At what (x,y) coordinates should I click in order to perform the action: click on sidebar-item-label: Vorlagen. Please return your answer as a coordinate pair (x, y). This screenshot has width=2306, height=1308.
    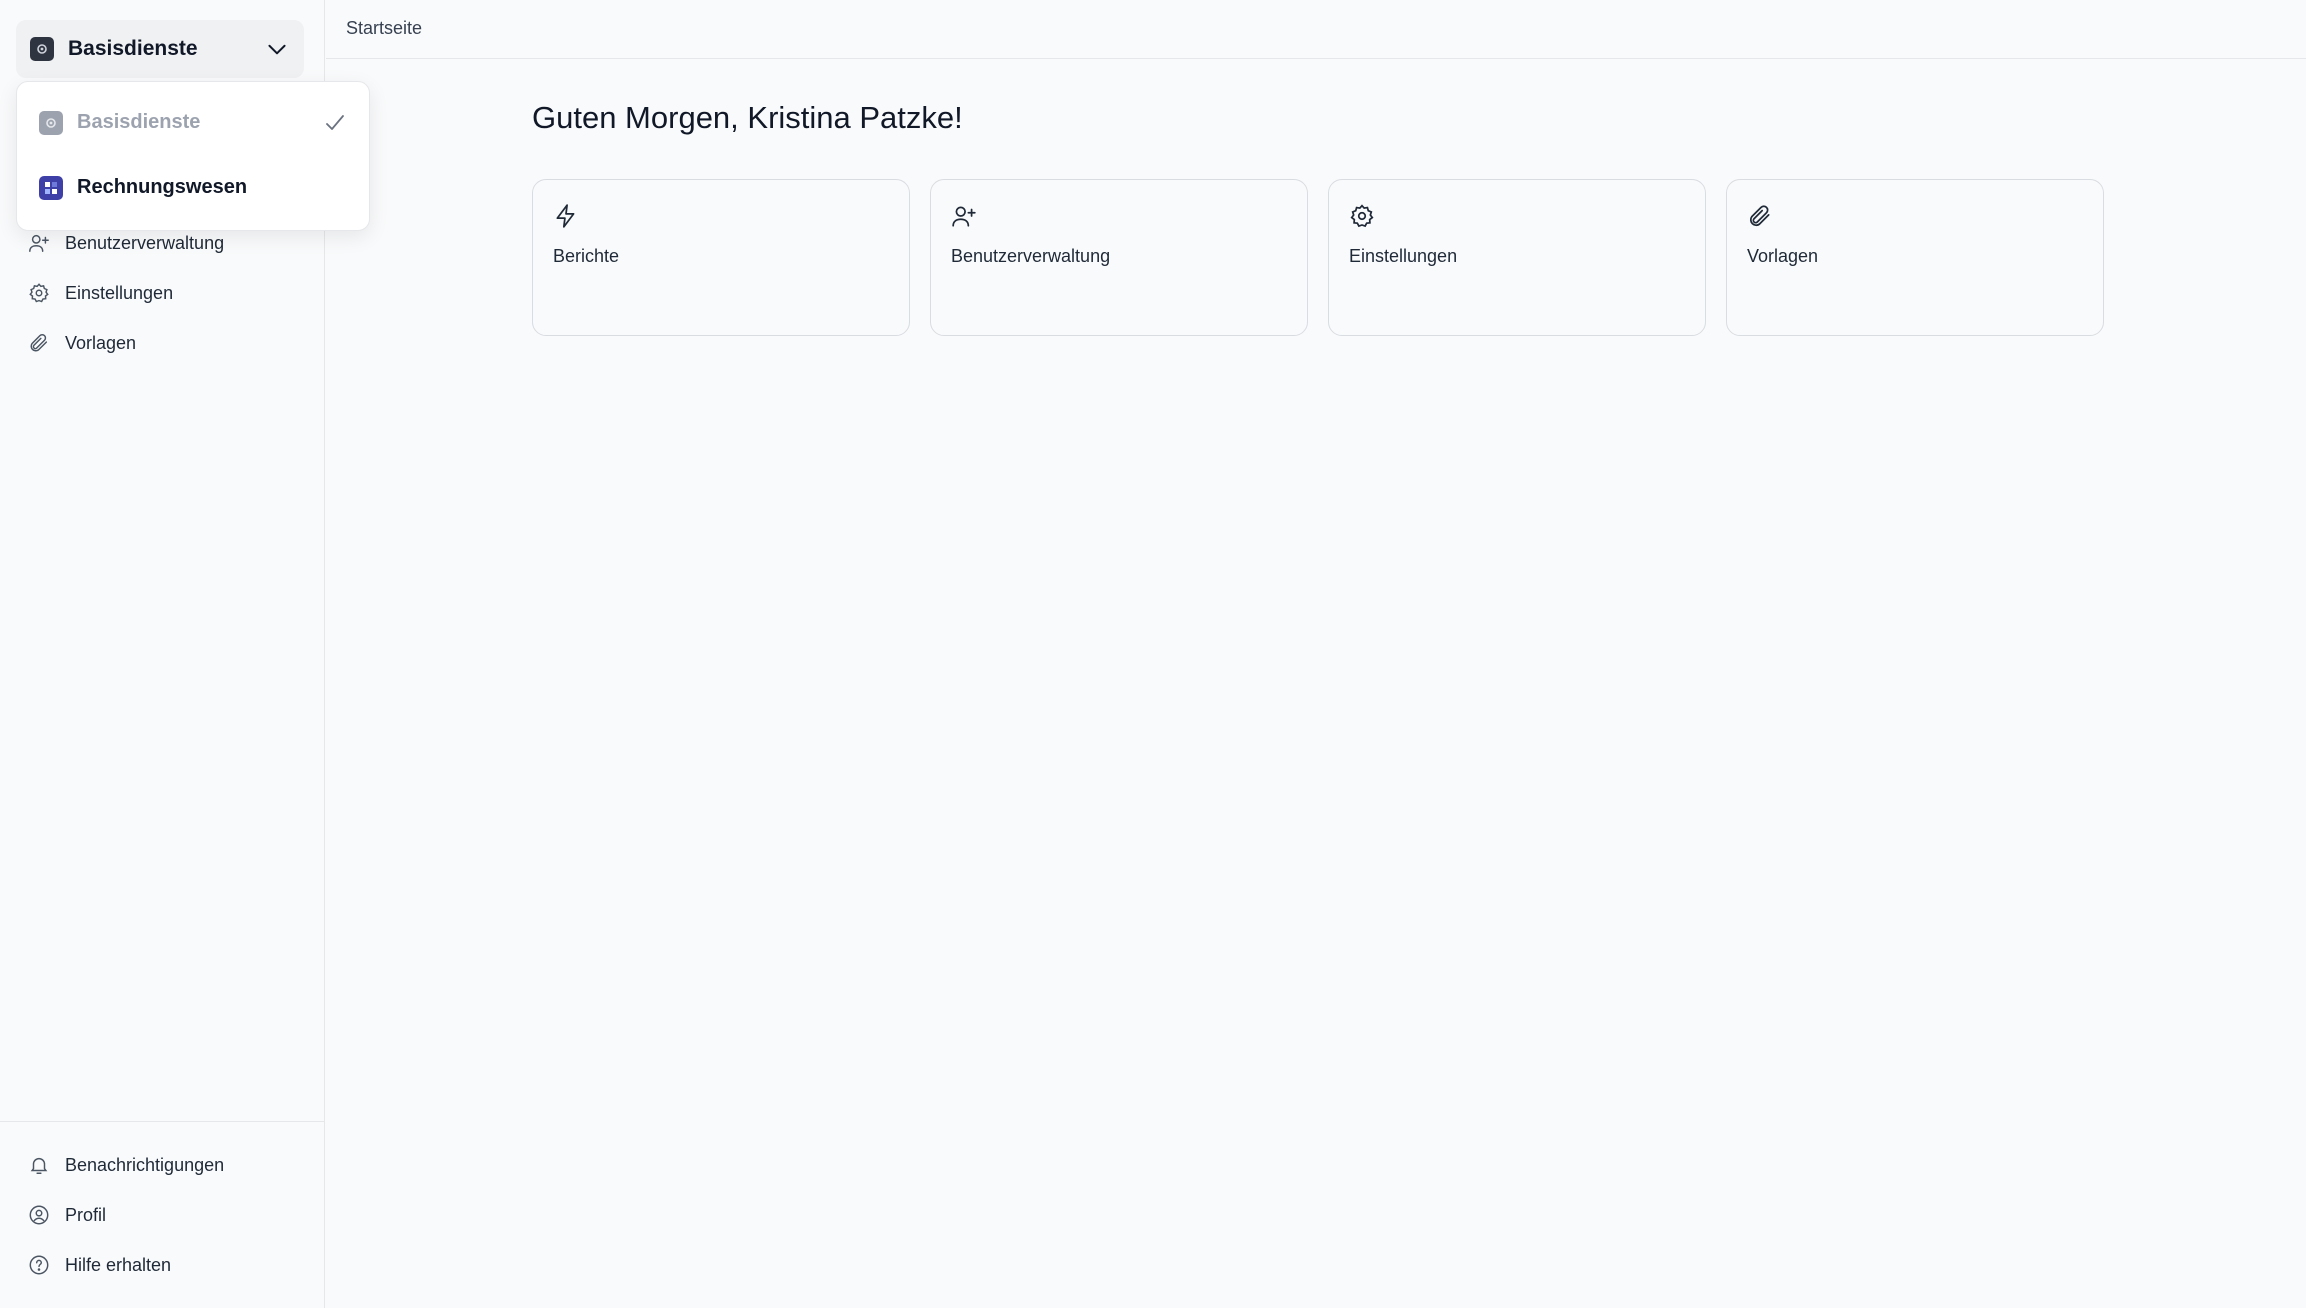
    Looking at the image, I should click on (101, 342).